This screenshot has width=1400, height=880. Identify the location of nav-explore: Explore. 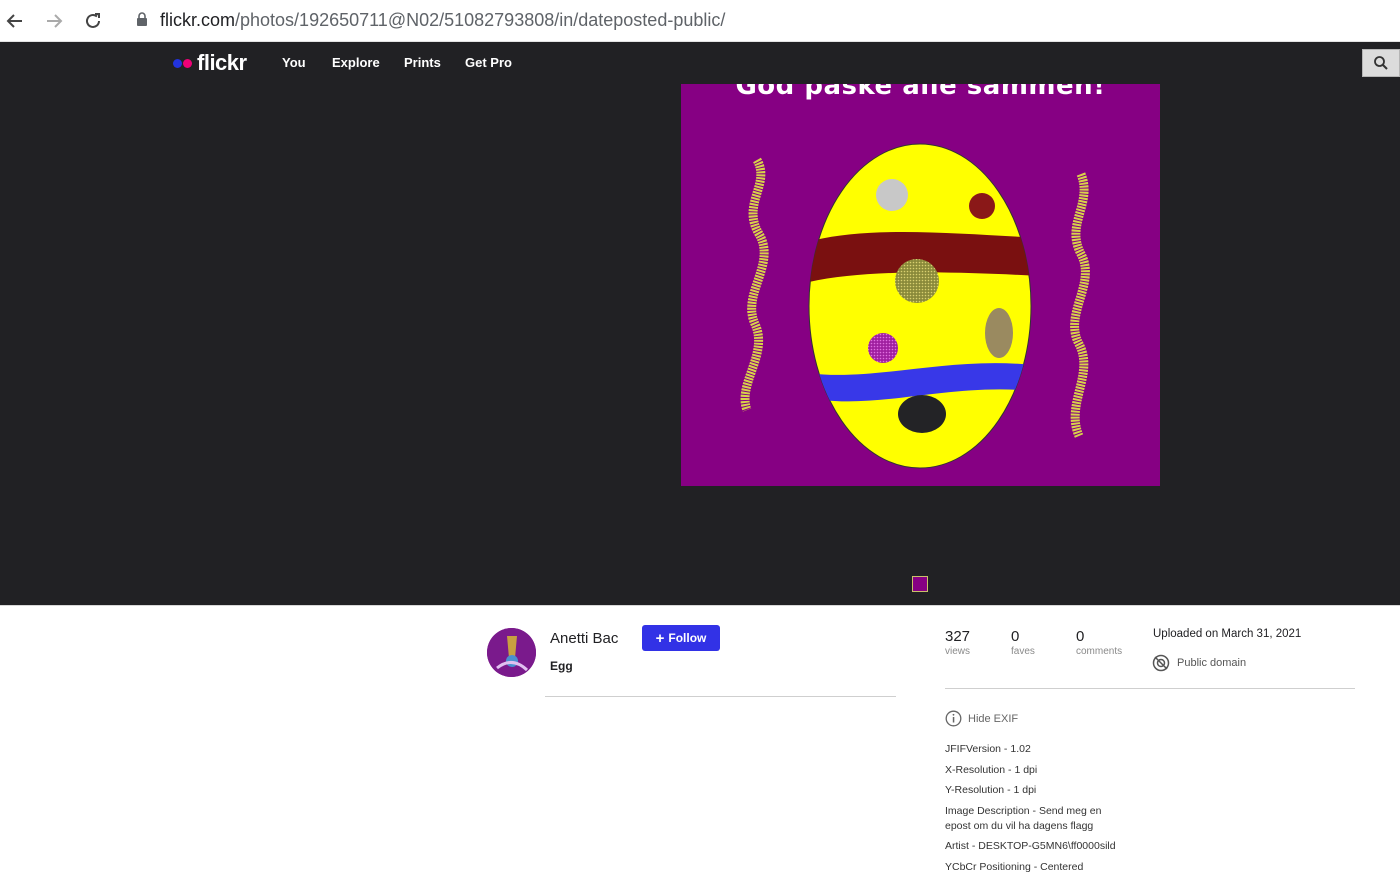
(356, 62).